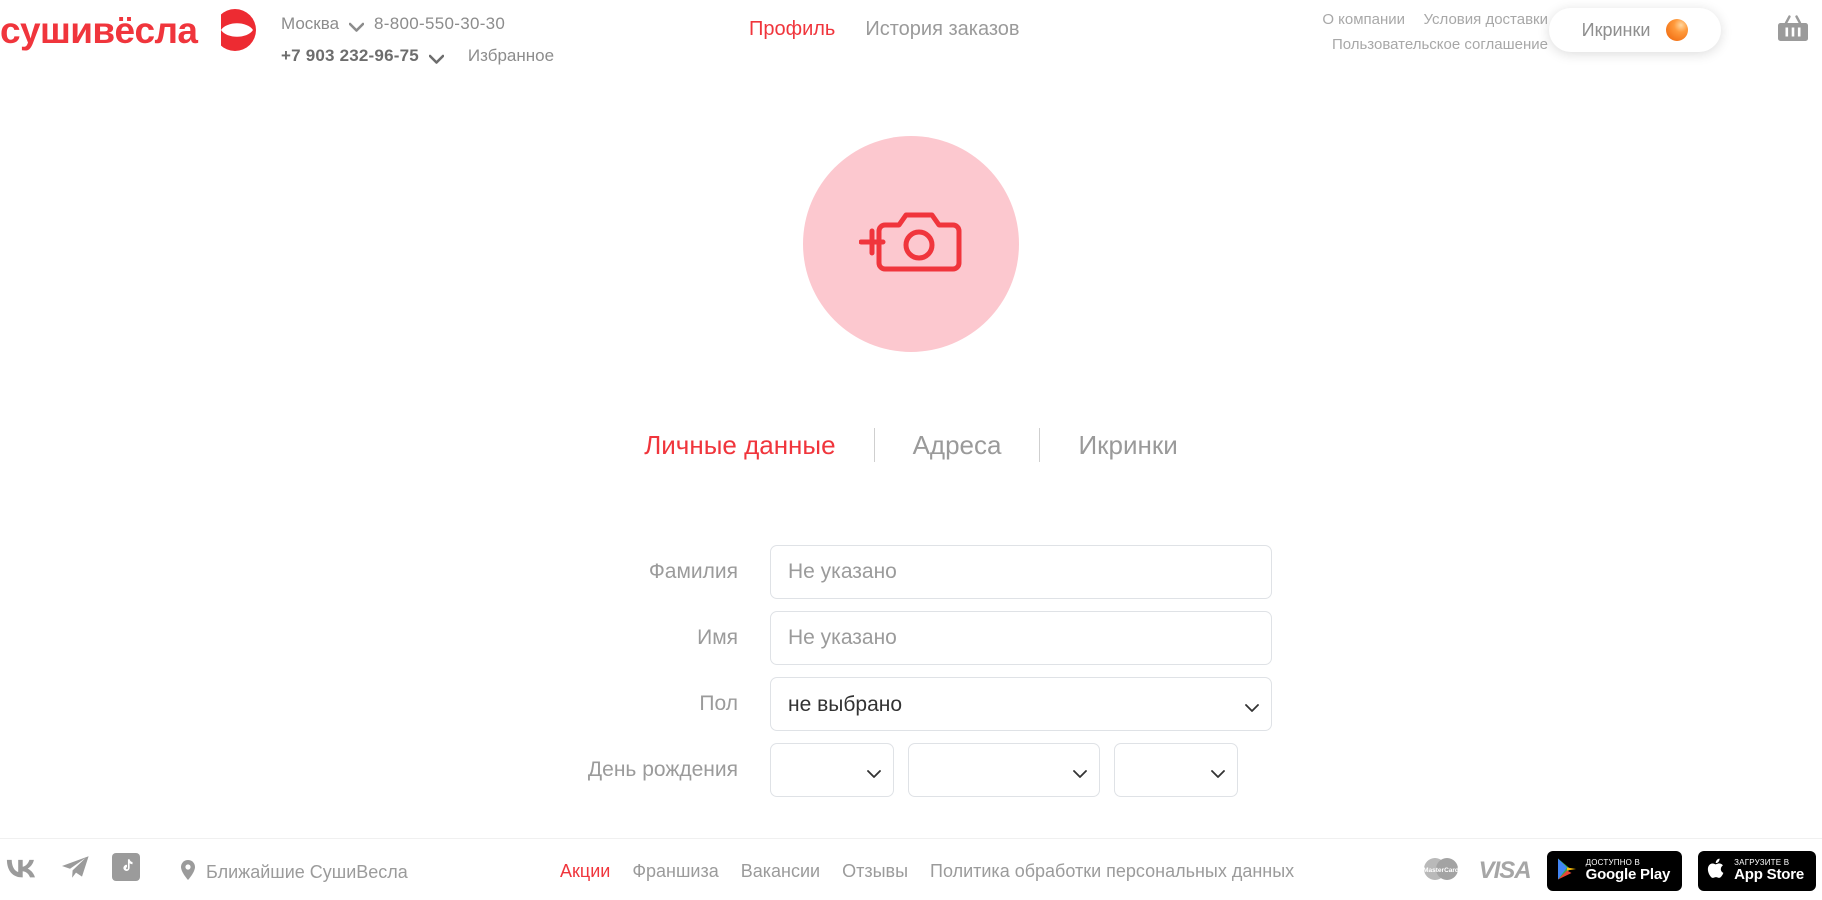 This screenshot has height=900, width=1822. I want to click on footer-link-promos: Акции, so click(585, 871).